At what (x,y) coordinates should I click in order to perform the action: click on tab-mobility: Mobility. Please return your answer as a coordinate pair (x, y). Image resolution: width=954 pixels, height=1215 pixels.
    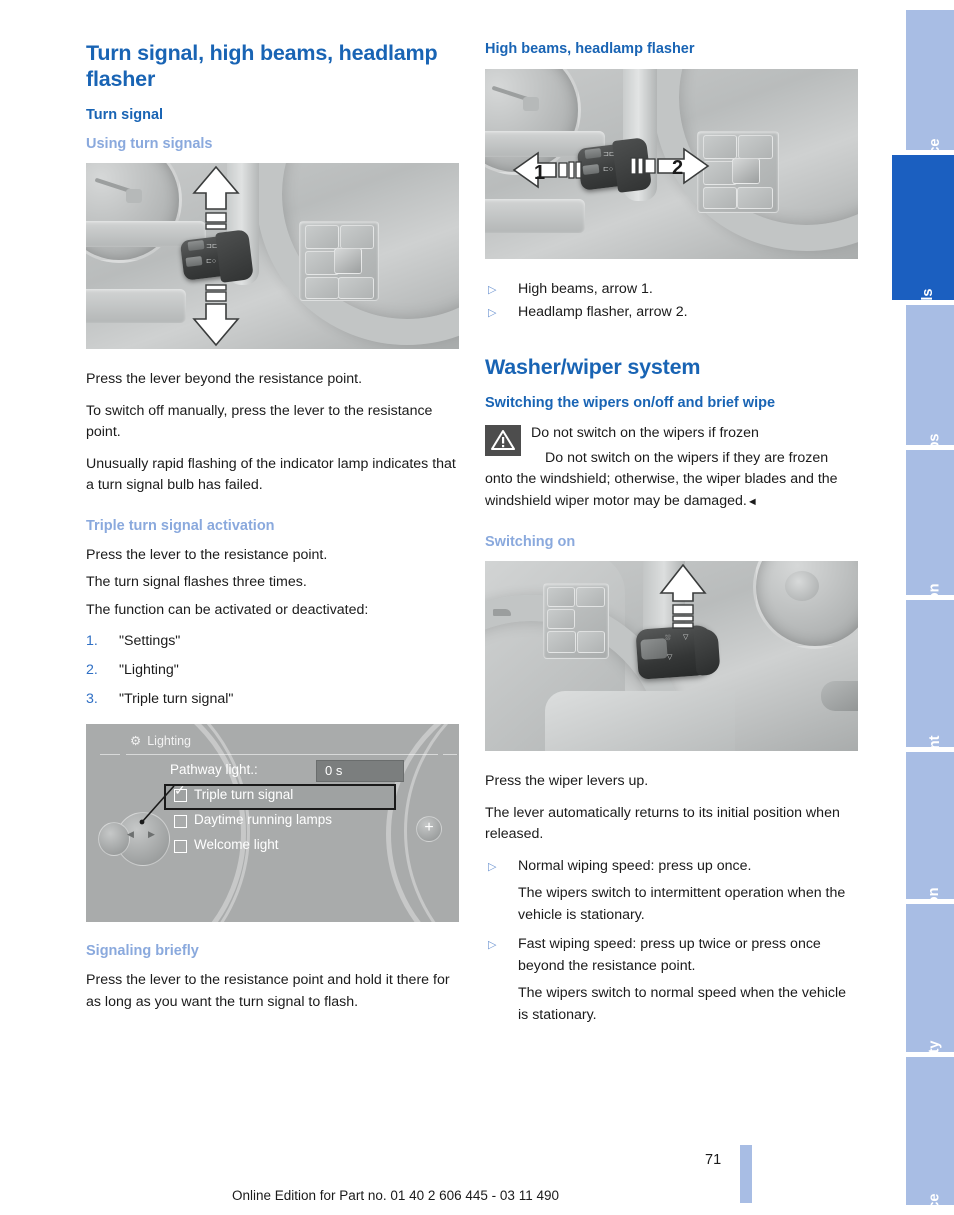
    Looking at the image, I should click on (930, 999).